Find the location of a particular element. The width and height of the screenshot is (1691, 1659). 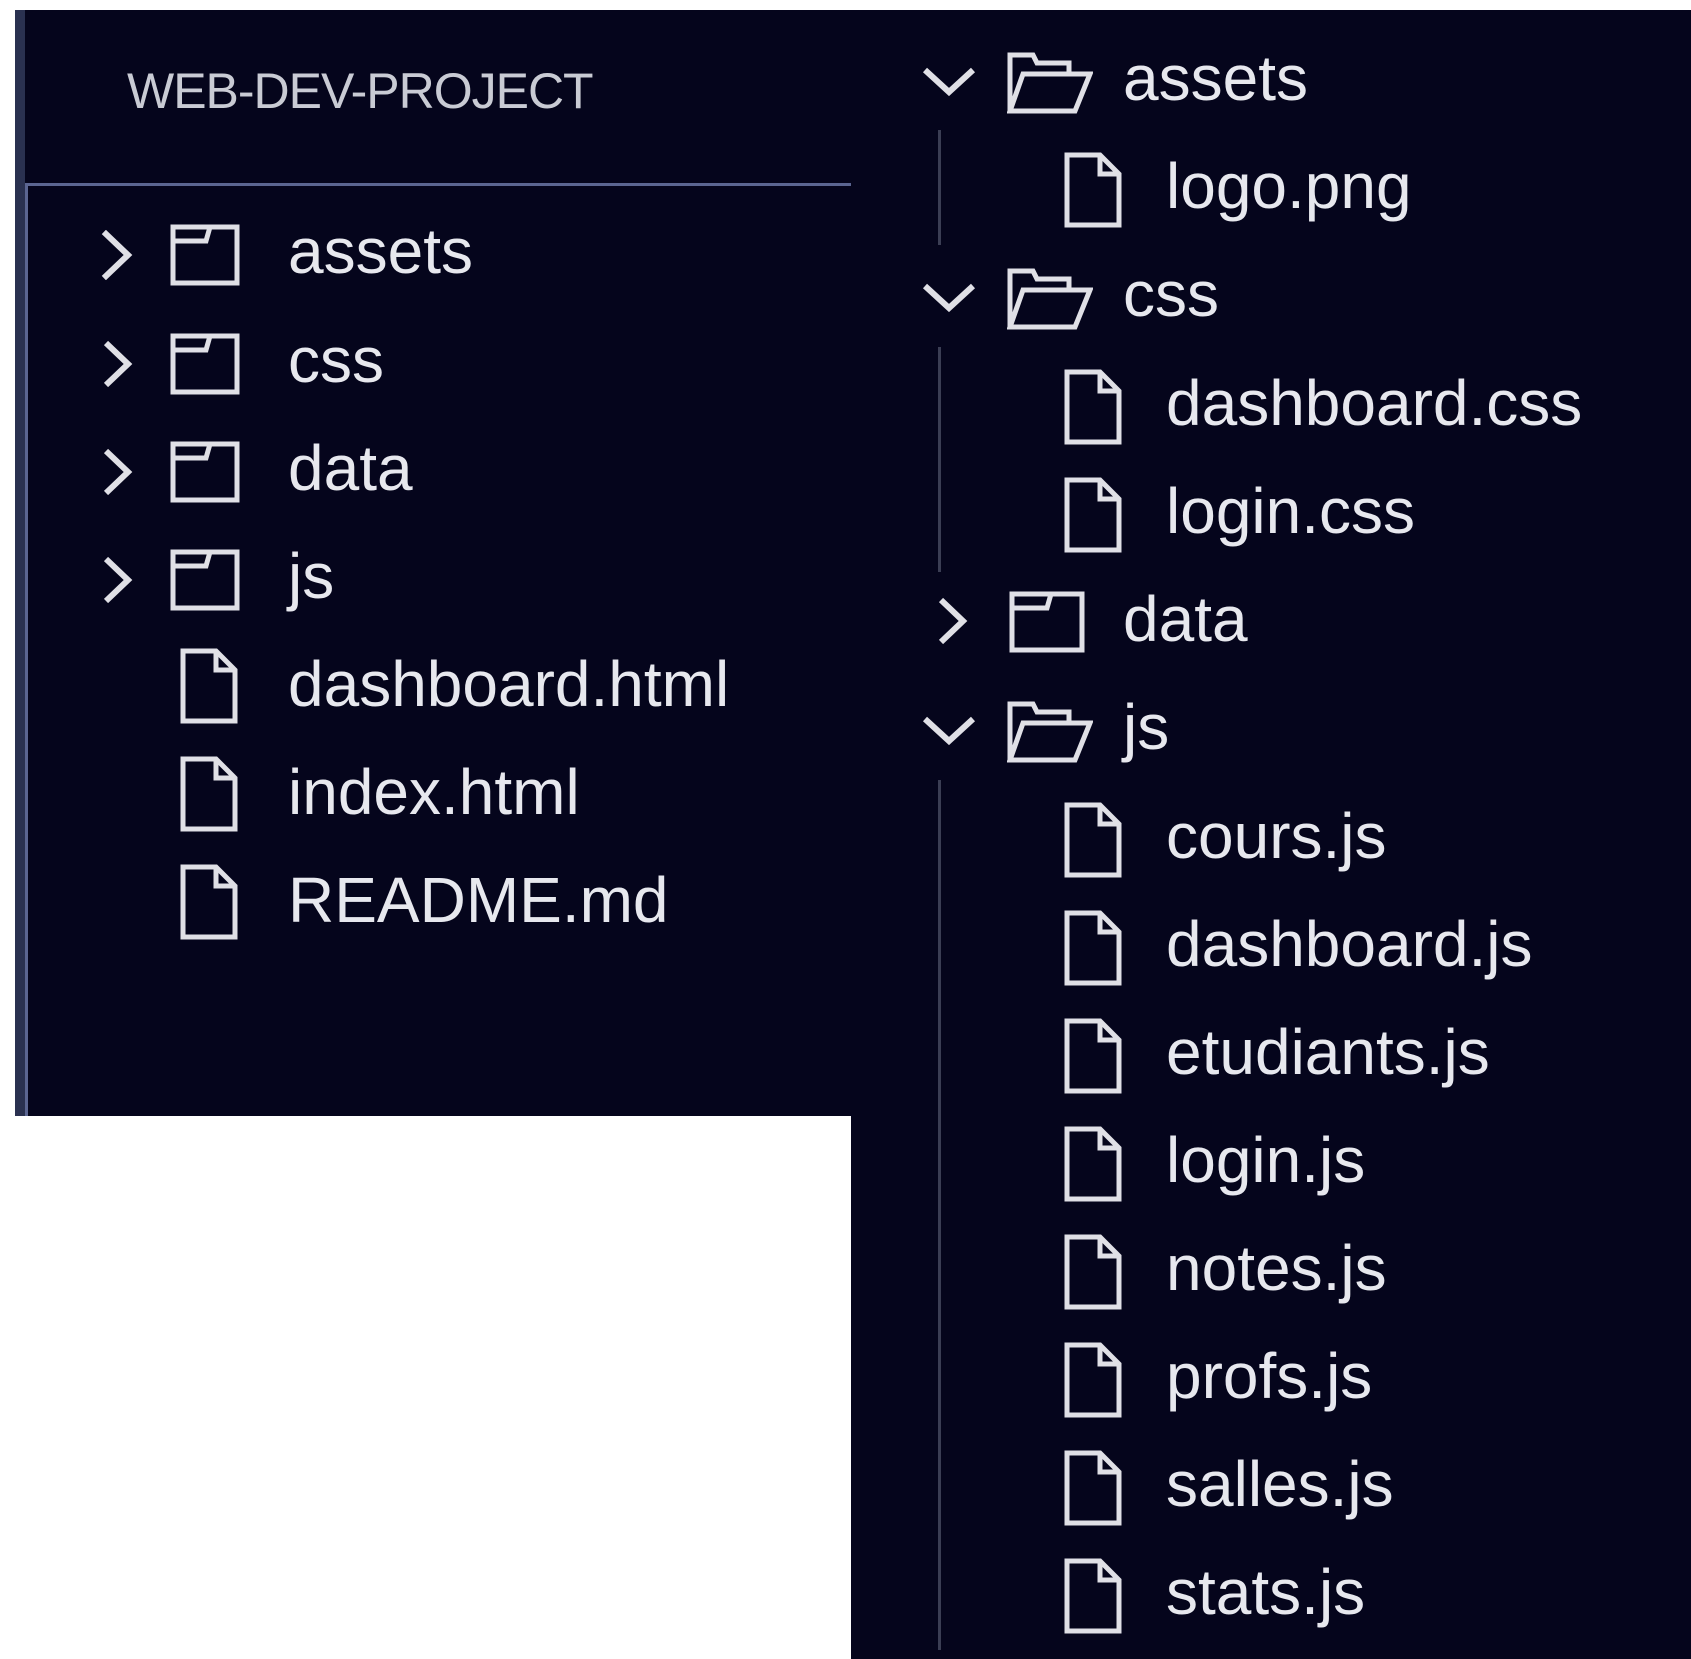

tree-item-label: dashboard.css is located at coordinates (1374, 403).